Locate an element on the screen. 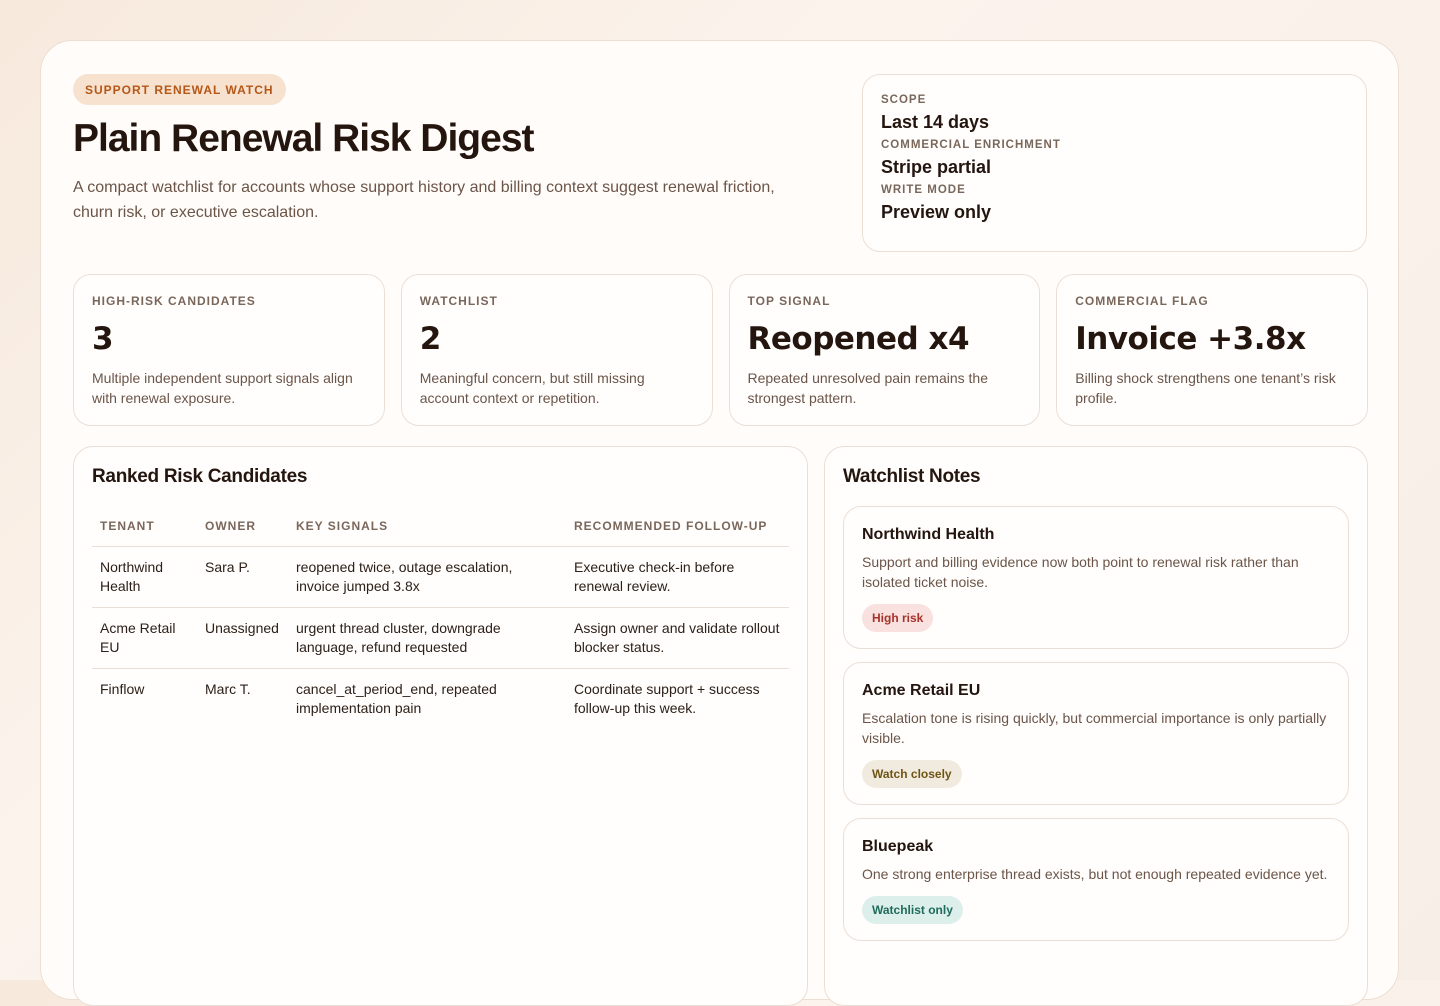 The image size is (1440, 1006). column-header-signals: KEY SIGNALS is located at coordinates (427, 530).